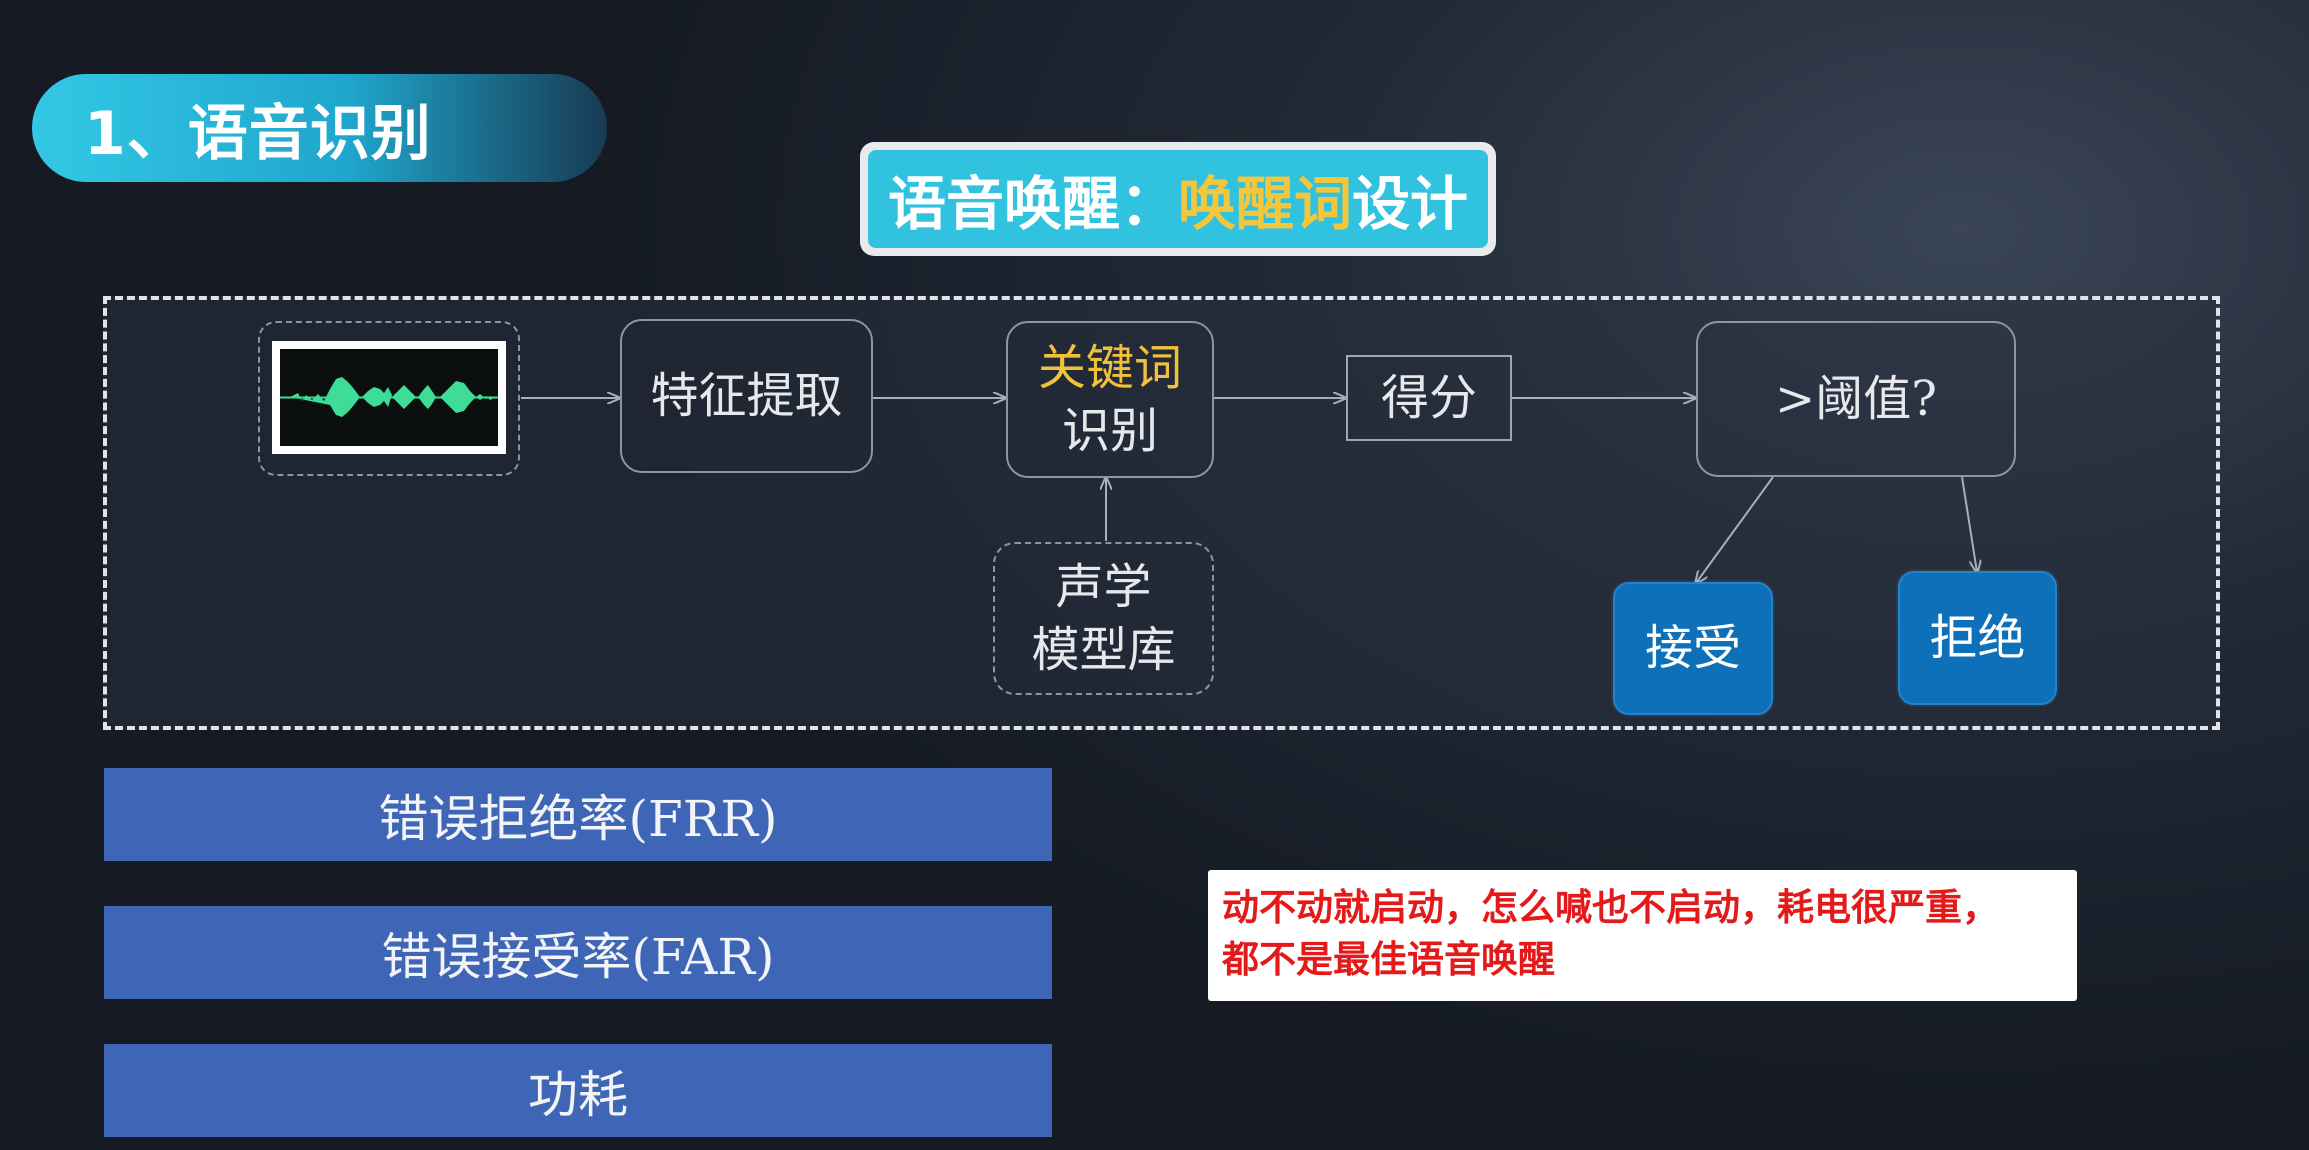  I want to click on metric-frr: 错误拒绝率(FRR), so click(578, 814).